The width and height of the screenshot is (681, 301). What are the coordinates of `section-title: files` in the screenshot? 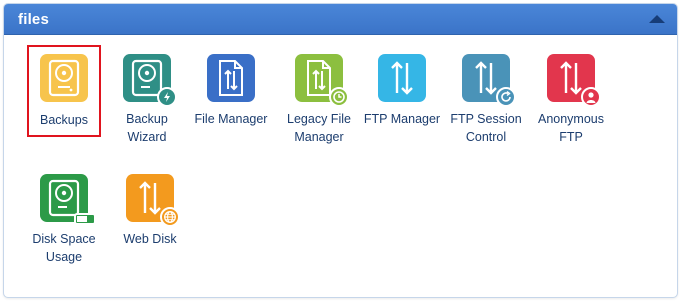 It's located at (34, 19).